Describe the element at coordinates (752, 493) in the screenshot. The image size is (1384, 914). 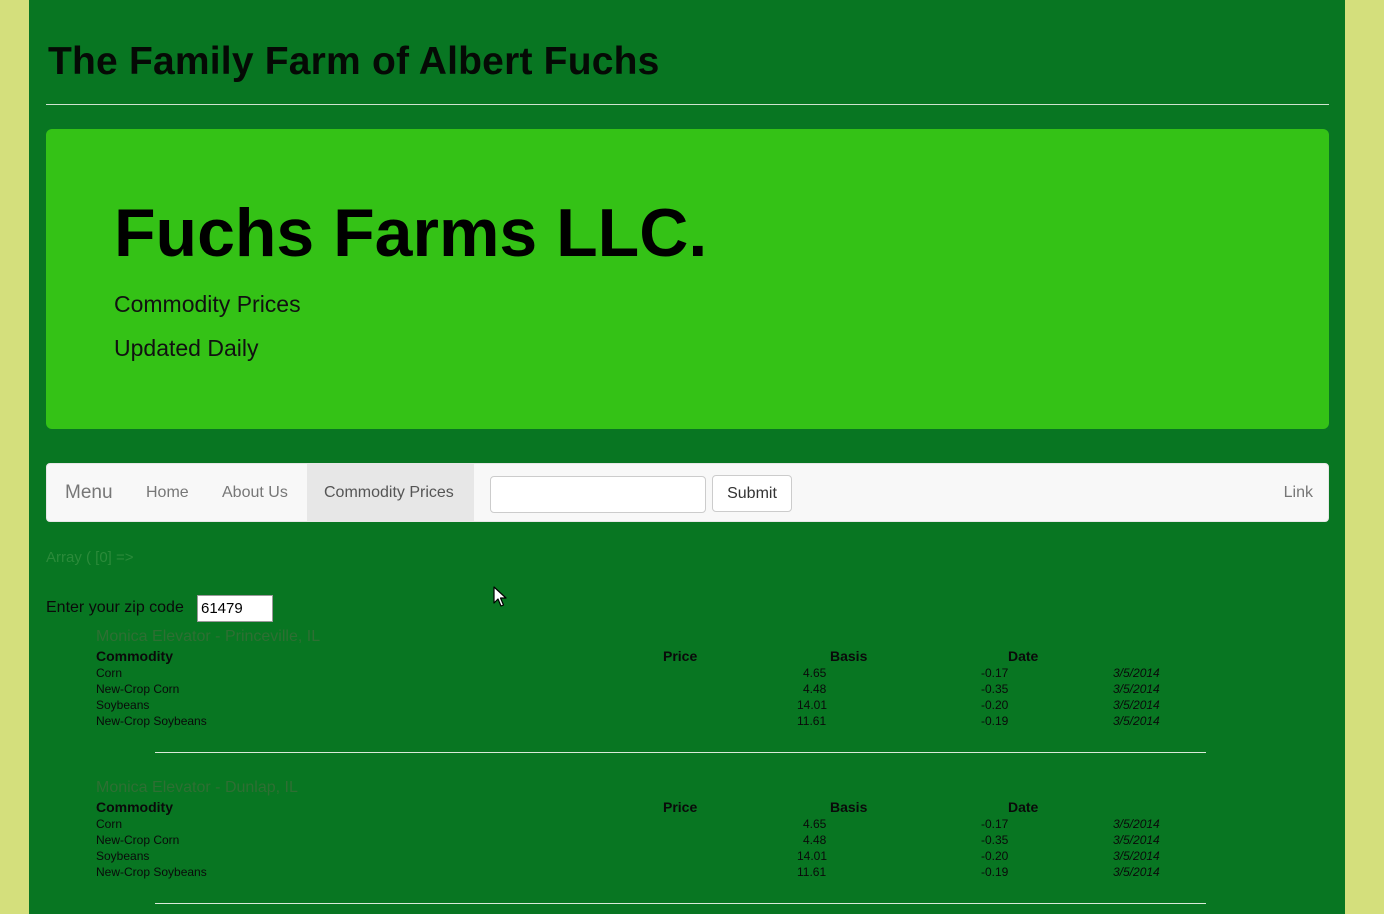
I see `submit-button: Submit` at that location.